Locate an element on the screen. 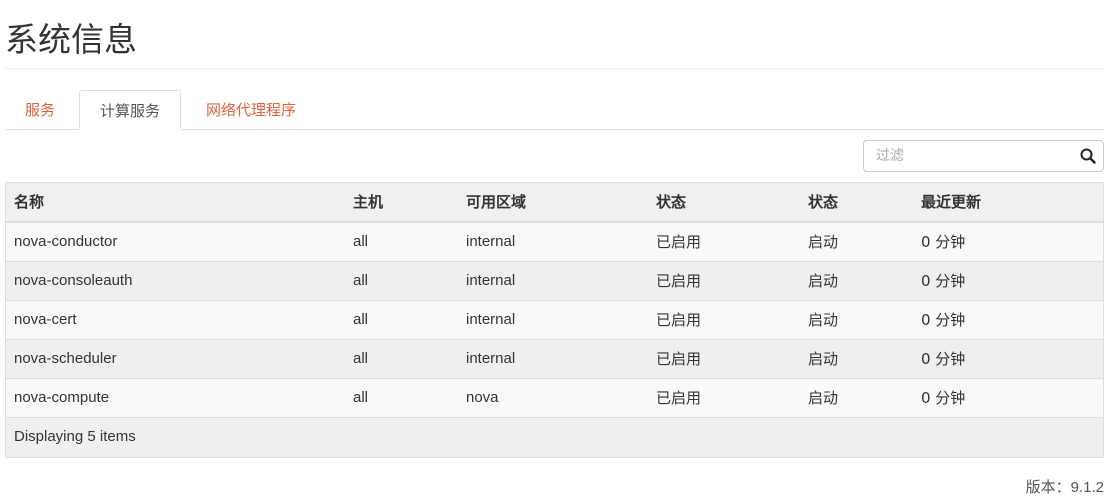  column-header-zone: 可用区域 is located at coordinates (496, 202).